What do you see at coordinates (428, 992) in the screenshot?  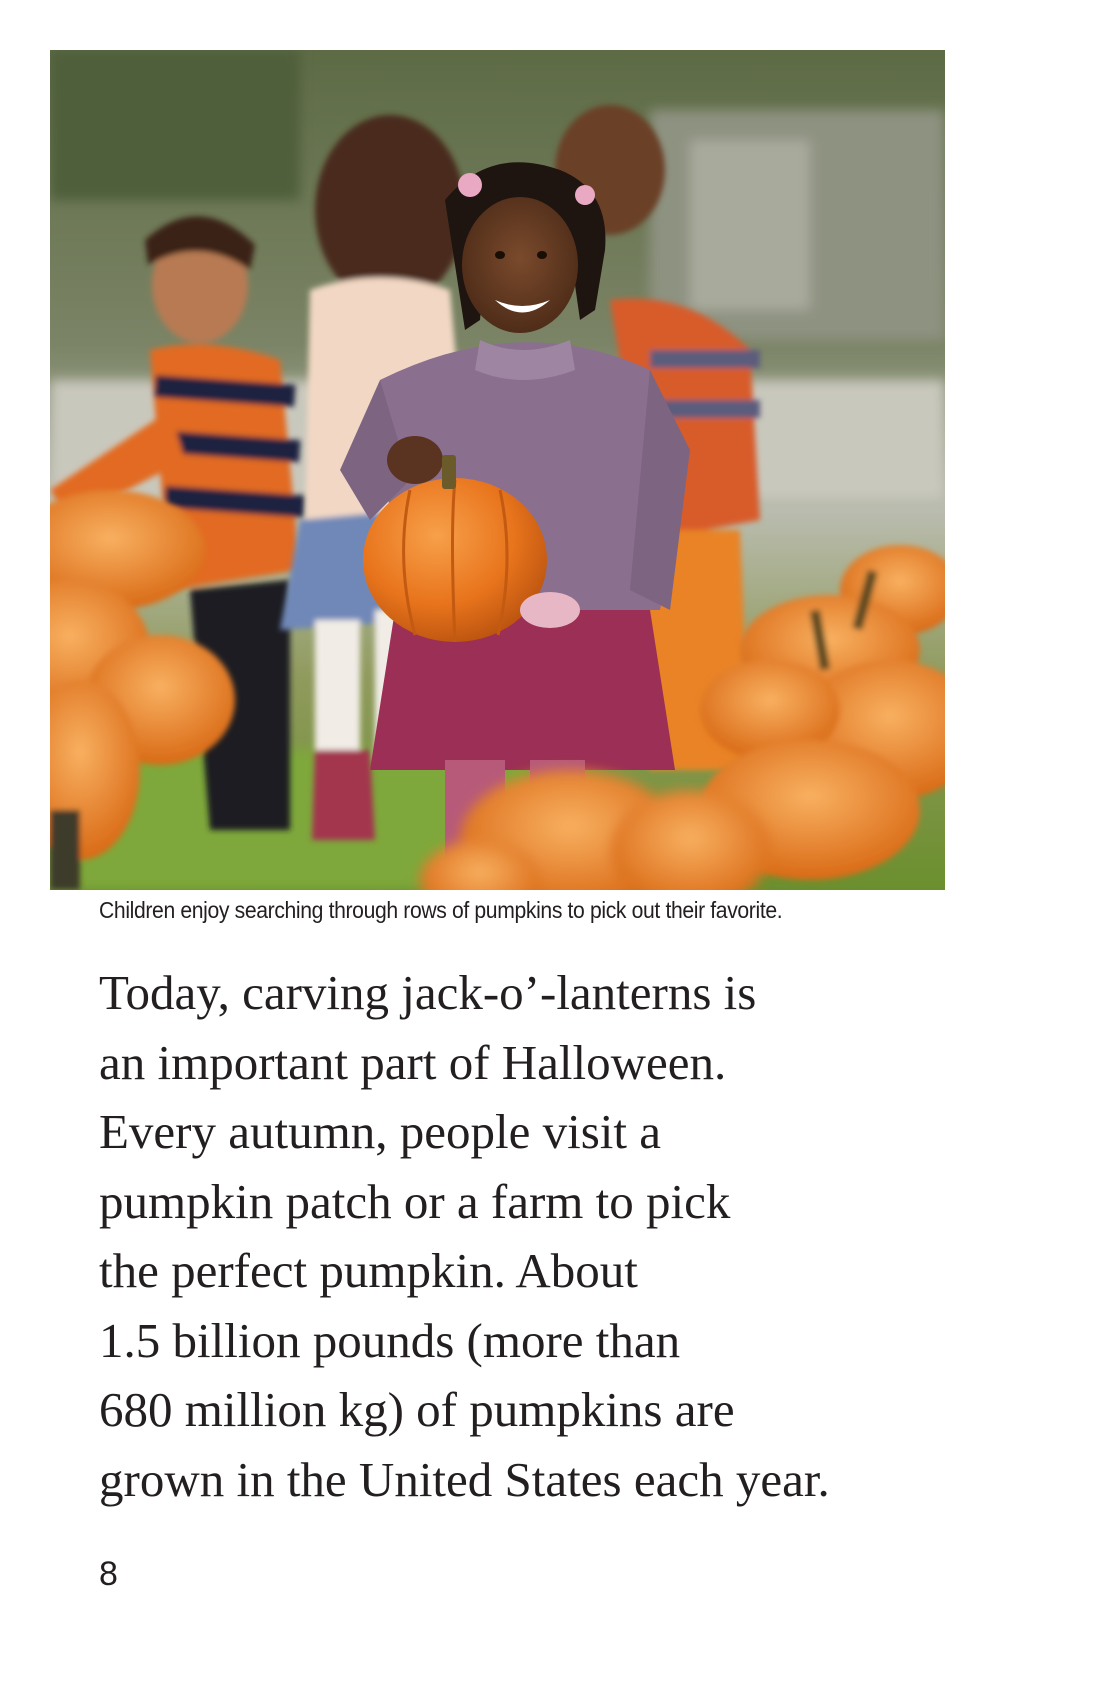 I see `body-line: Today, carving jack-o’-lanterns is` at bounding box center [428, 992].